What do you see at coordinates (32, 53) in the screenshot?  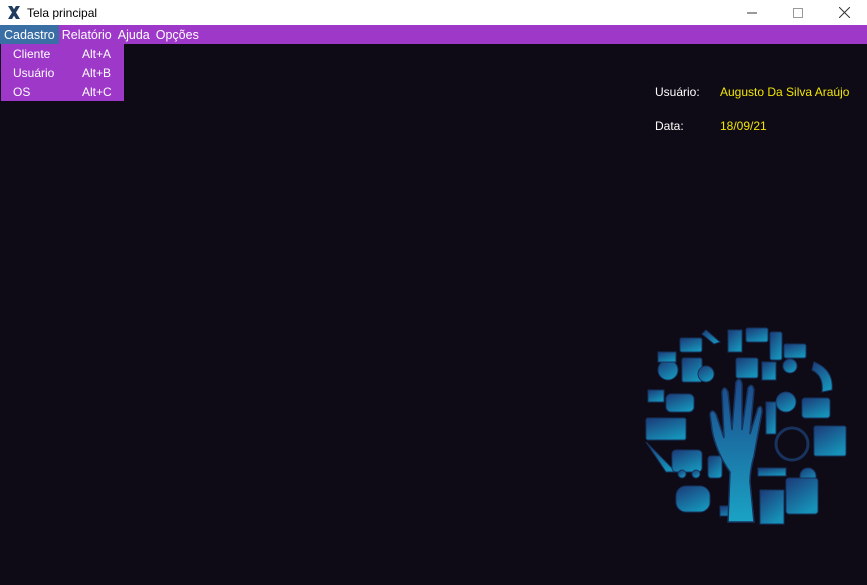 I see `menu-item-label: Cliente` at bounding box center [32, 53].